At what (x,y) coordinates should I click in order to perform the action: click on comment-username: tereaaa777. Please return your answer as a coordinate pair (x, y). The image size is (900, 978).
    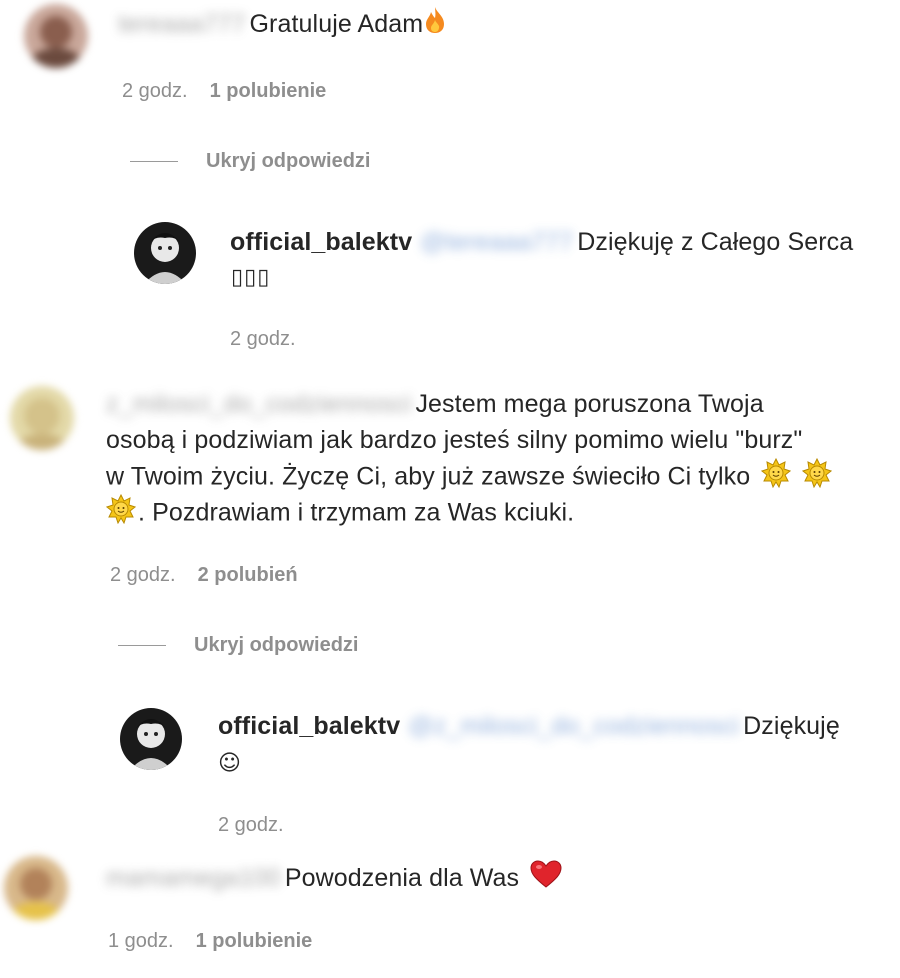
    Looking at the image, I should click on (182, 24).